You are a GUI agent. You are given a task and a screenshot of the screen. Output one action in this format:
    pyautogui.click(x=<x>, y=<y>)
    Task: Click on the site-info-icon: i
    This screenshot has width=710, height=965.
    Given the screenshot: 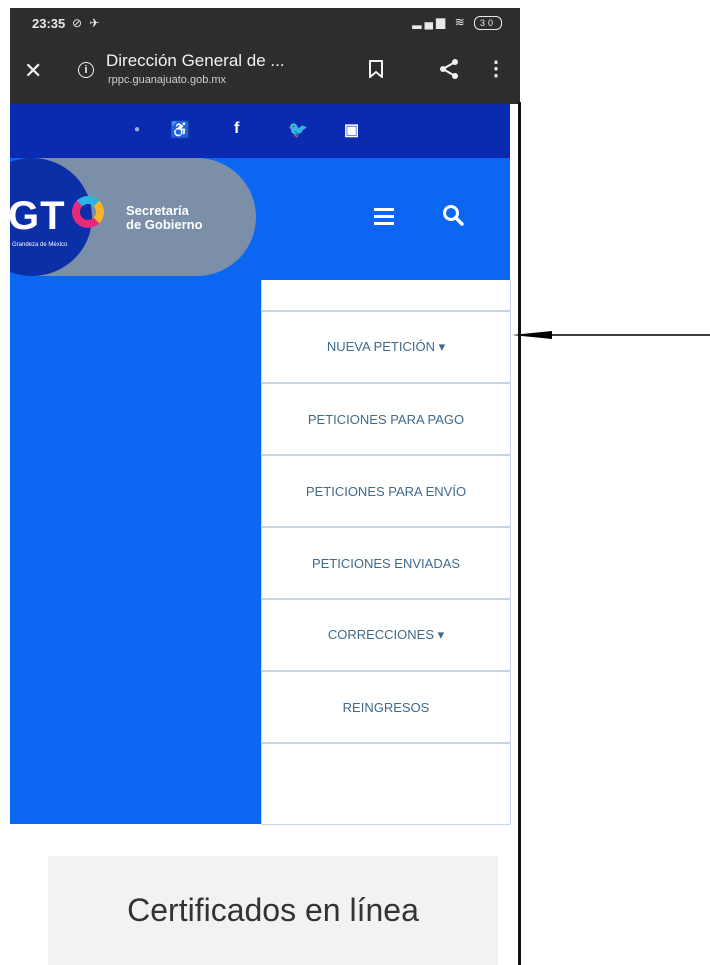 What is the action you would take?
    pyautogui.click(x=86, y=70)
    